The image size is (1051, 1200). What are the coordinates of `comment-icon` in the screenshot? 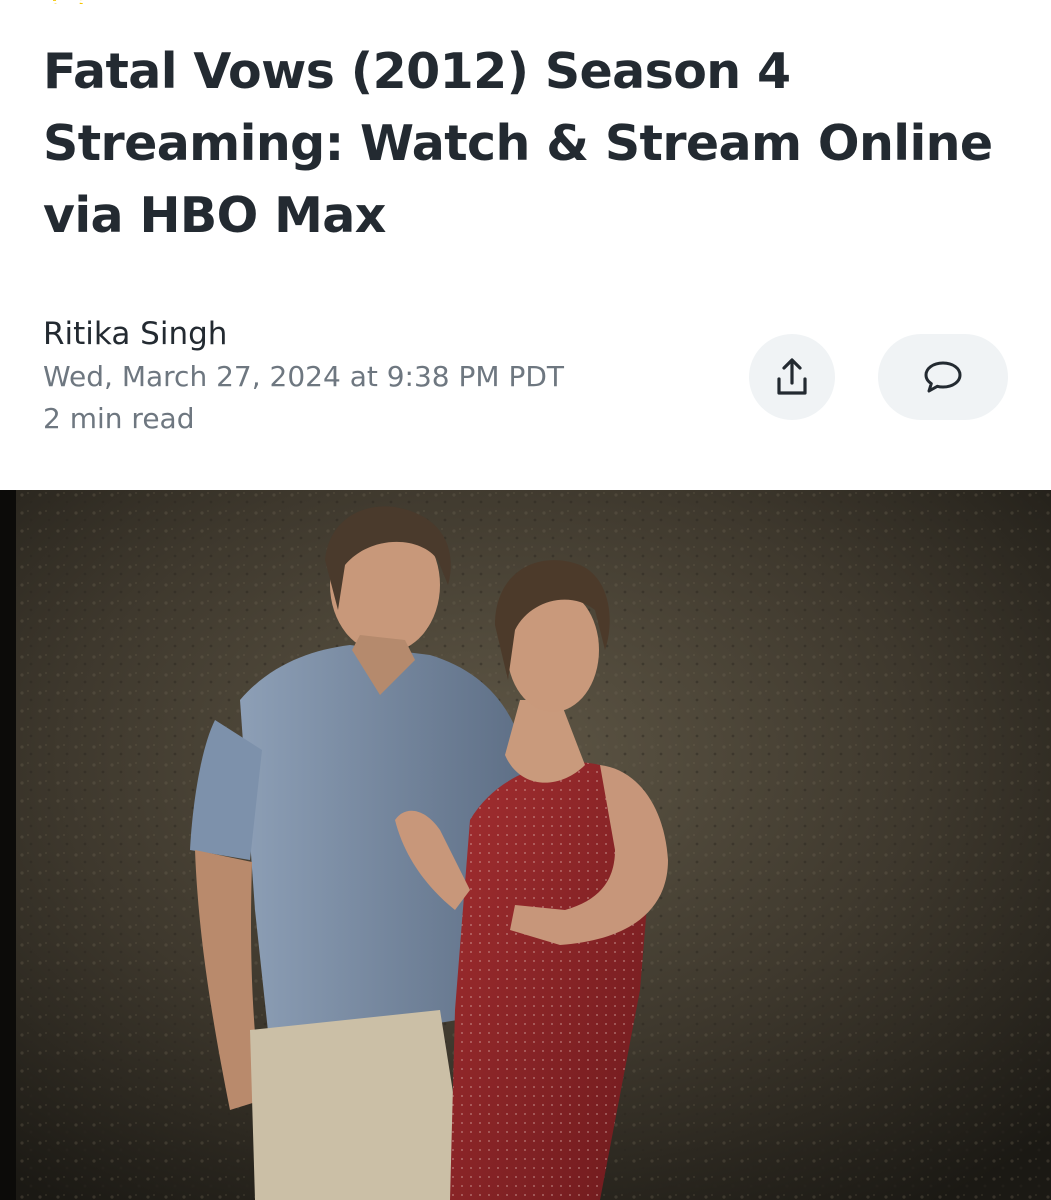 It's located at (943, 377).